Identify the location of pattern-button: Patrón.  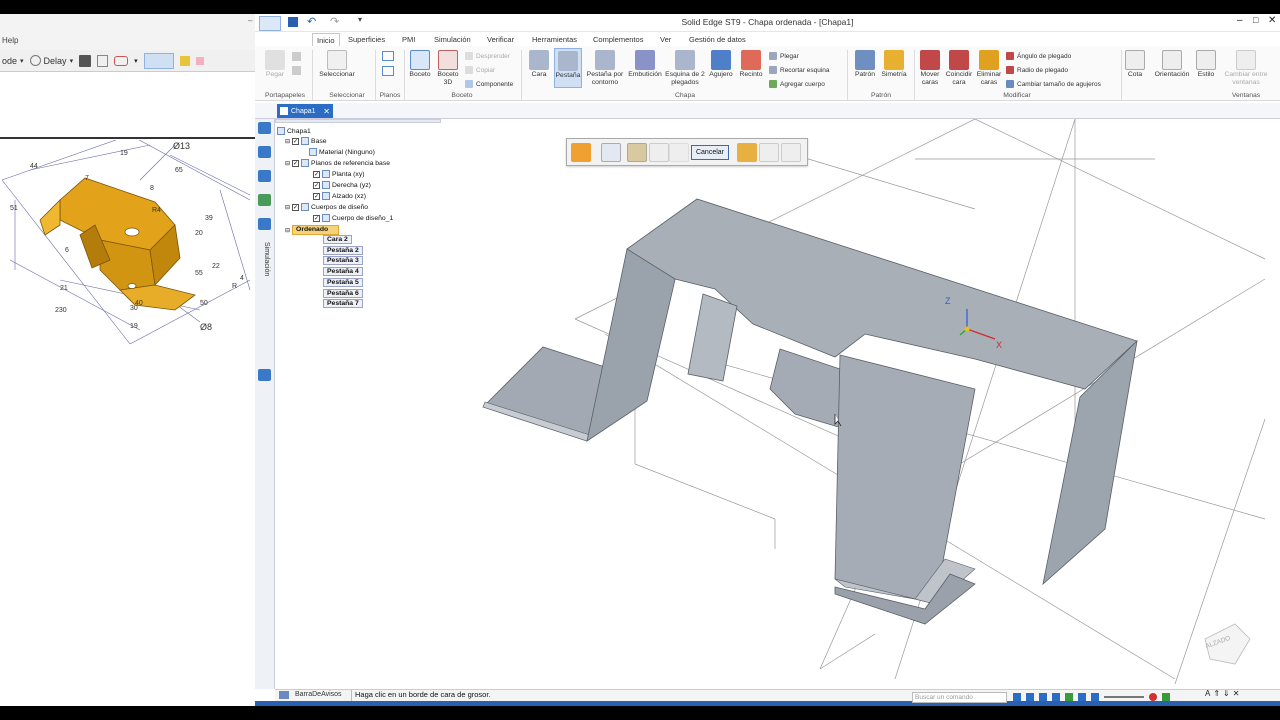
(865, 64).